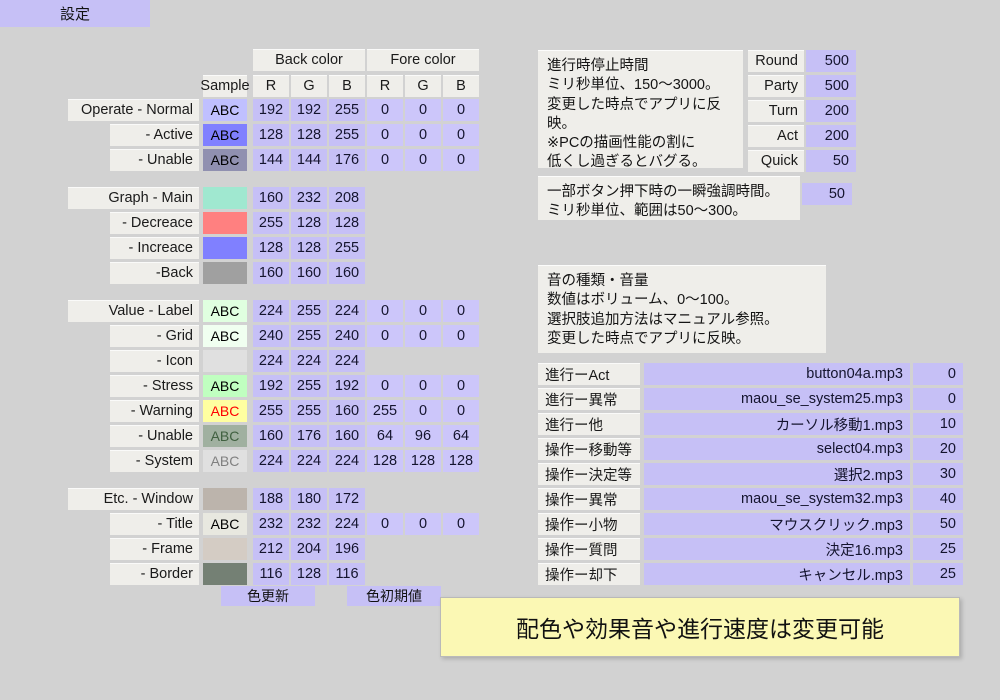  Describe the element at coordinates (271, 524) in the screenshot. I see `back-r-field: 232` at that location.